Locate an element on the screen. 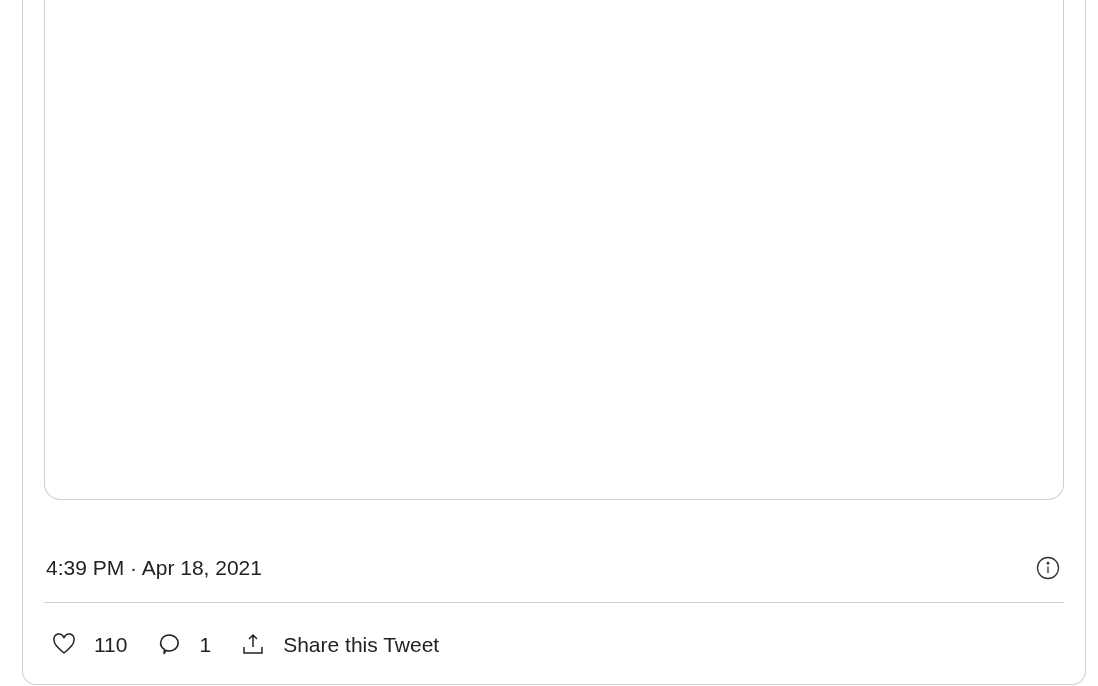 This screenshot has height=686, width=1098. info-icon is located at coordinates (1048, 567).